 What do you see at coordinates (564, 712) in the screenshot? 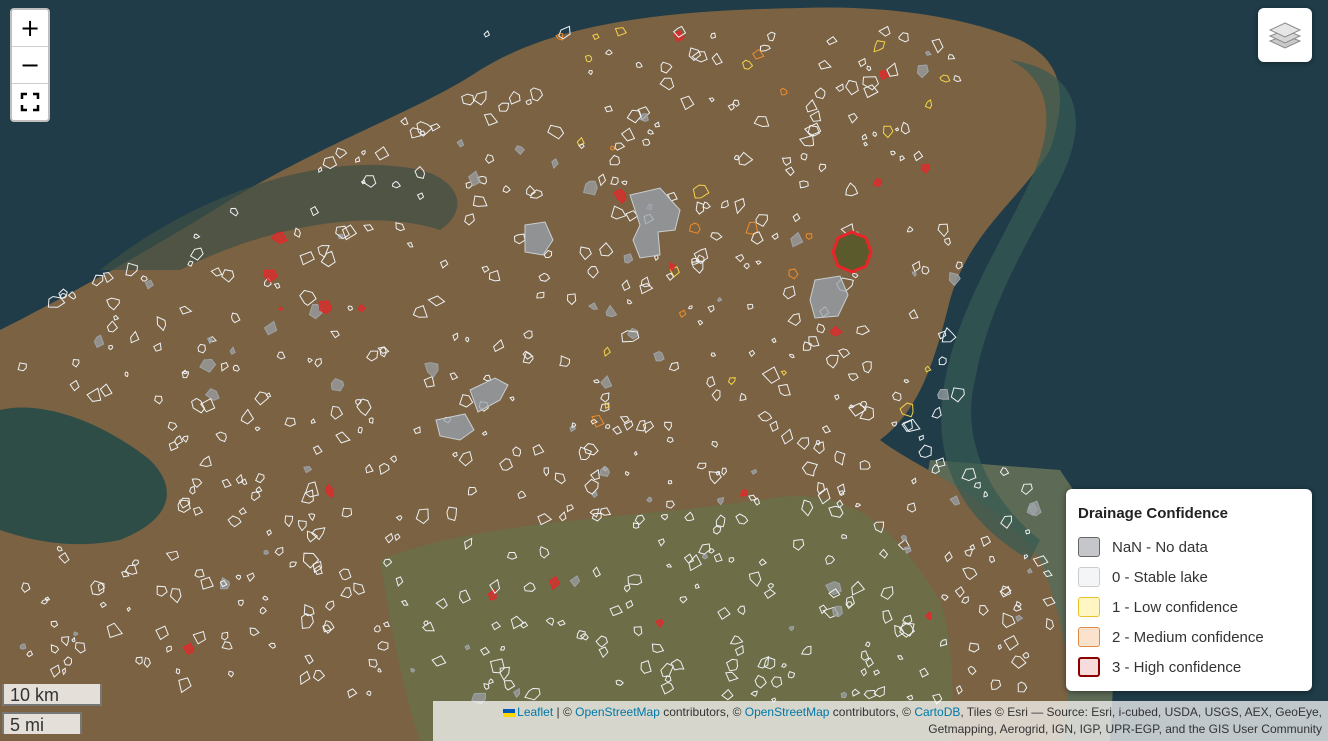
I see `attribution-text: | ©` at bounding box center [564, 712].